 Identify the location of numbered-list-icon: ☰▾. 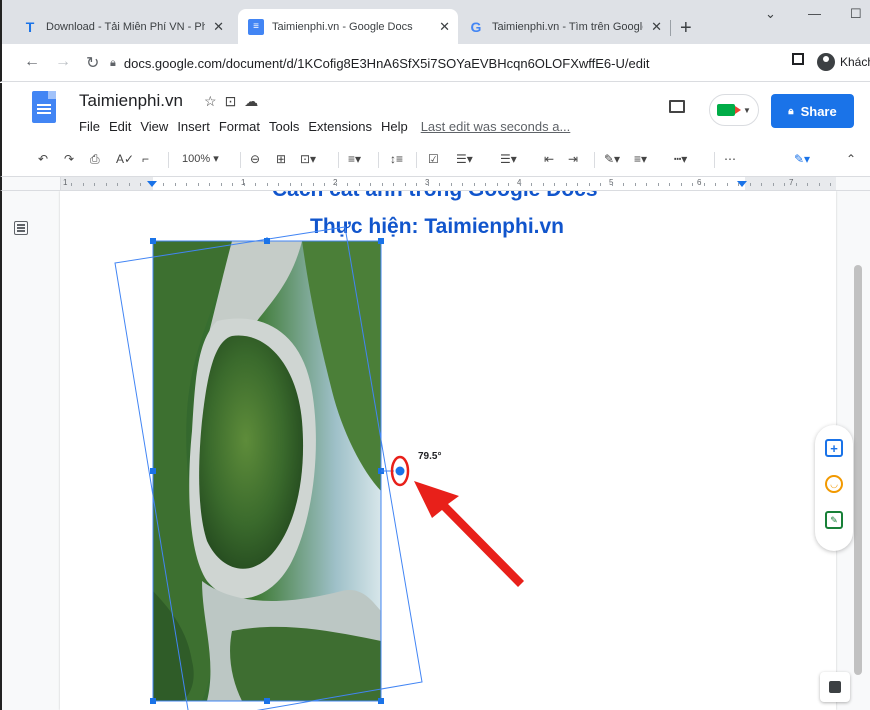
(508, 159).